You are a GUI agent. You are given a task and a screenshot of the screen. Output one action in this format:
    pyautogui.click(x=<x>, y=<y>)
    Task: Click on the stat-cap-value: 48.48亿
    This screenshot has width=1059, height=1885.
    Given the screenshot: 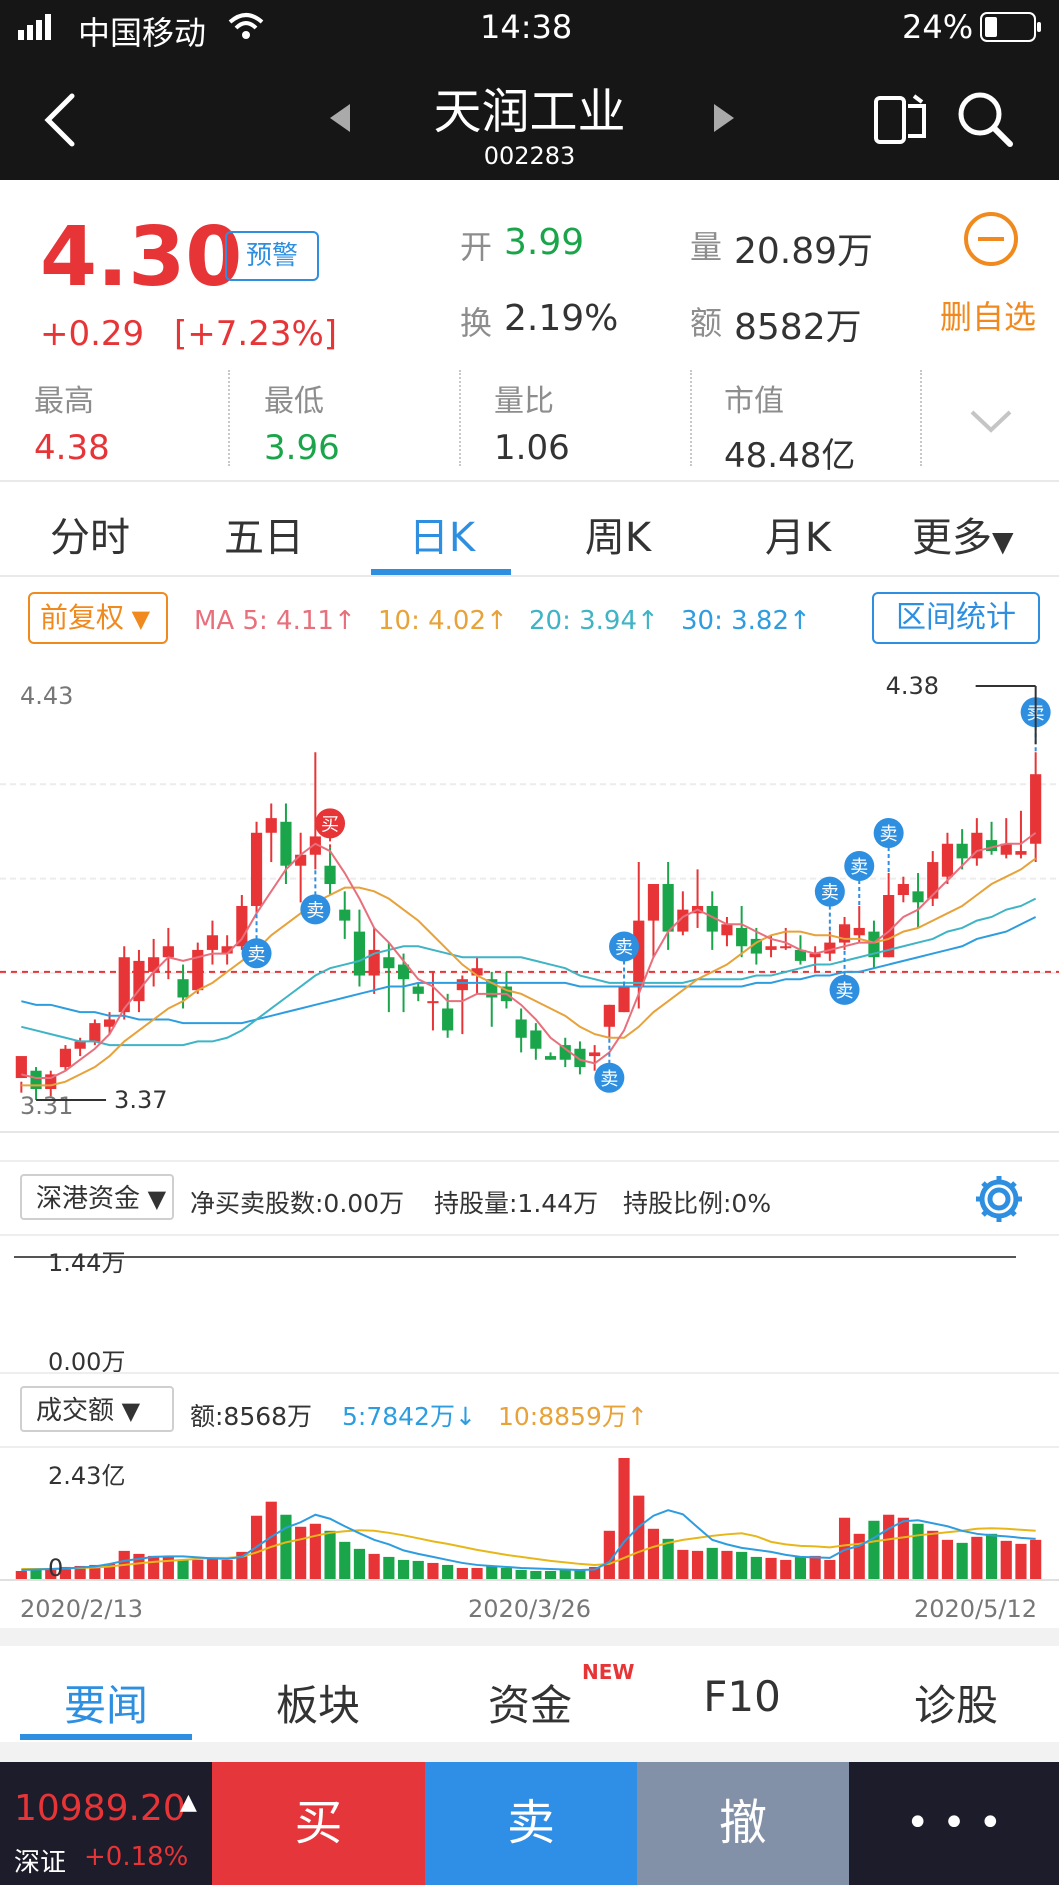 What is the action you would take?
    pyautogui.click(x=790, y=456)
    